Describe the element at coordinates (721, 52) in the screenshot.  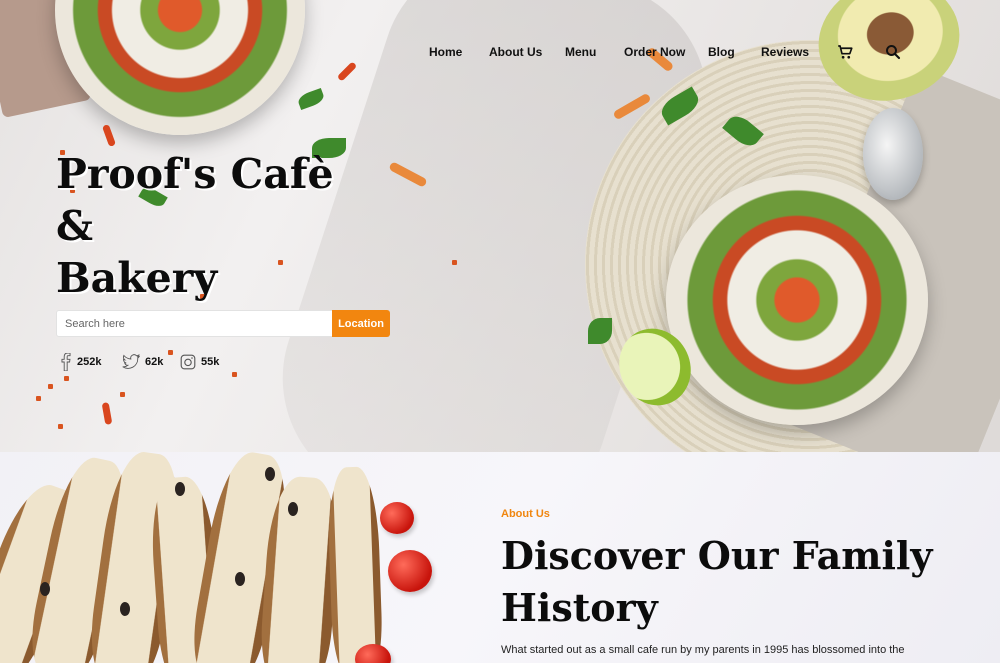
I see `nav-blog: Blog` at that location.